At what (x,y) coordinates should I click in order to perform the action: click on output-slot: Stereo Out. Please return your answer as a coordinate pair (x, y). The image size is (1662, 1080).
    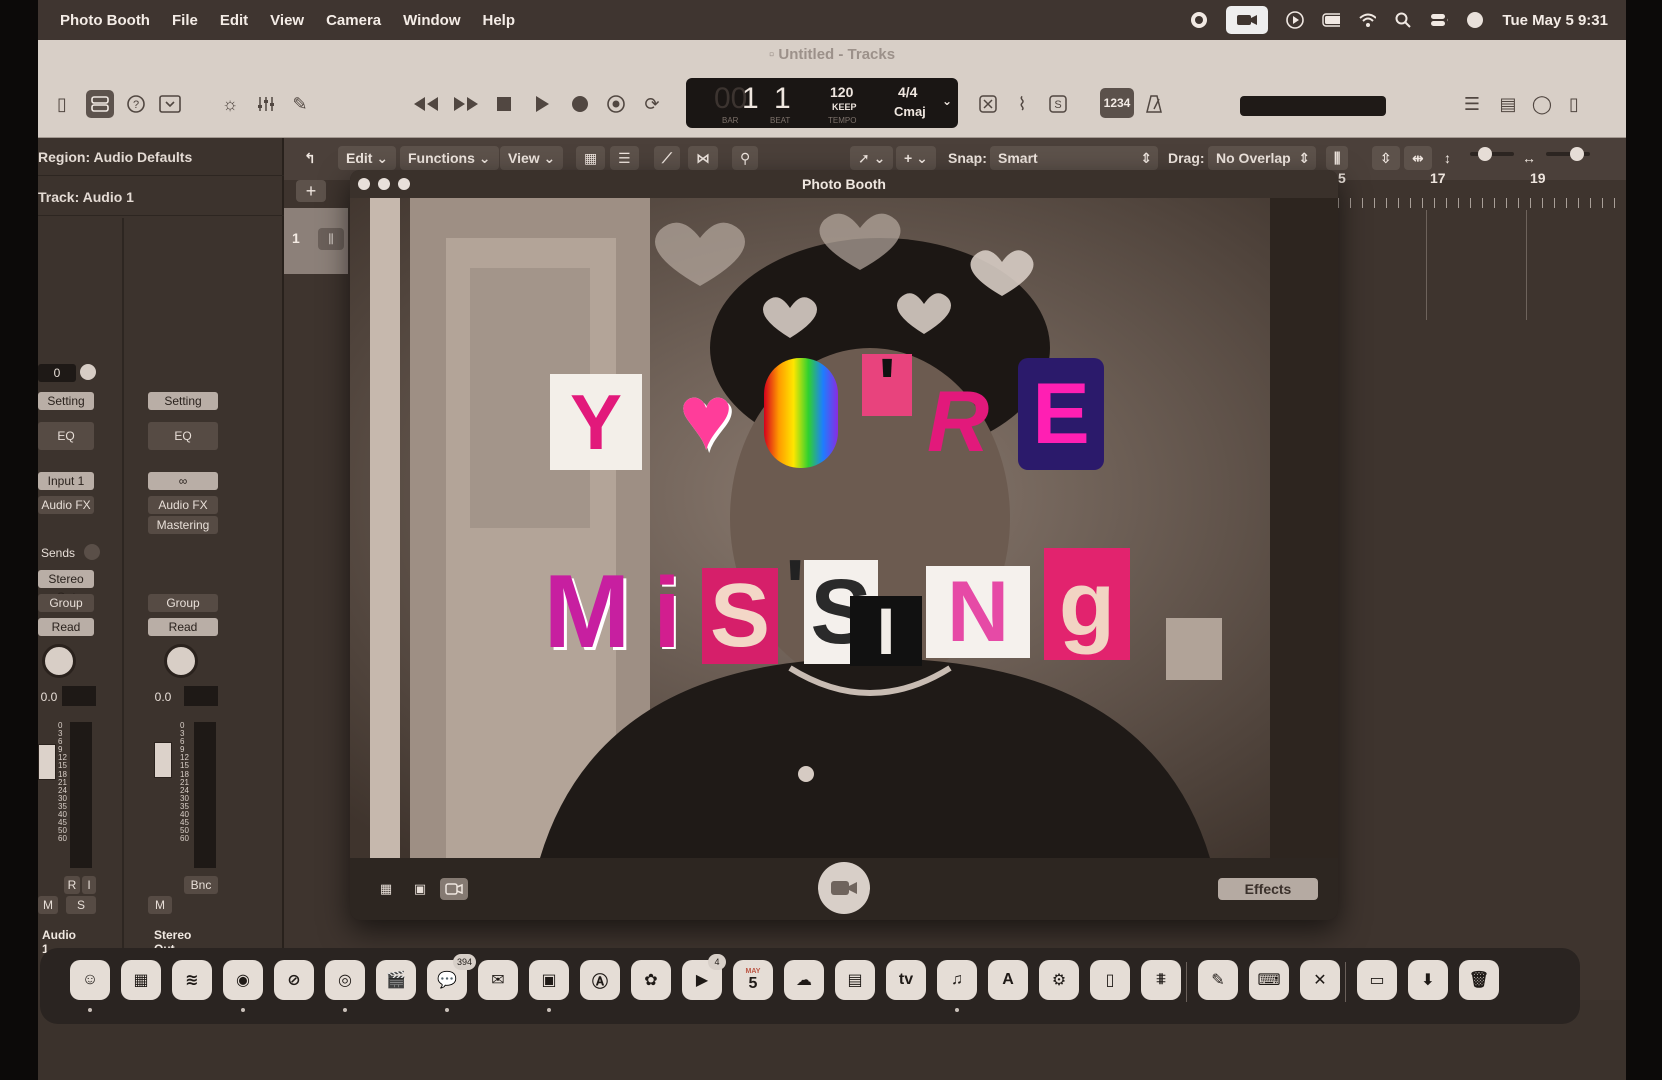
    Looking at the image, I should click on (66, 587).